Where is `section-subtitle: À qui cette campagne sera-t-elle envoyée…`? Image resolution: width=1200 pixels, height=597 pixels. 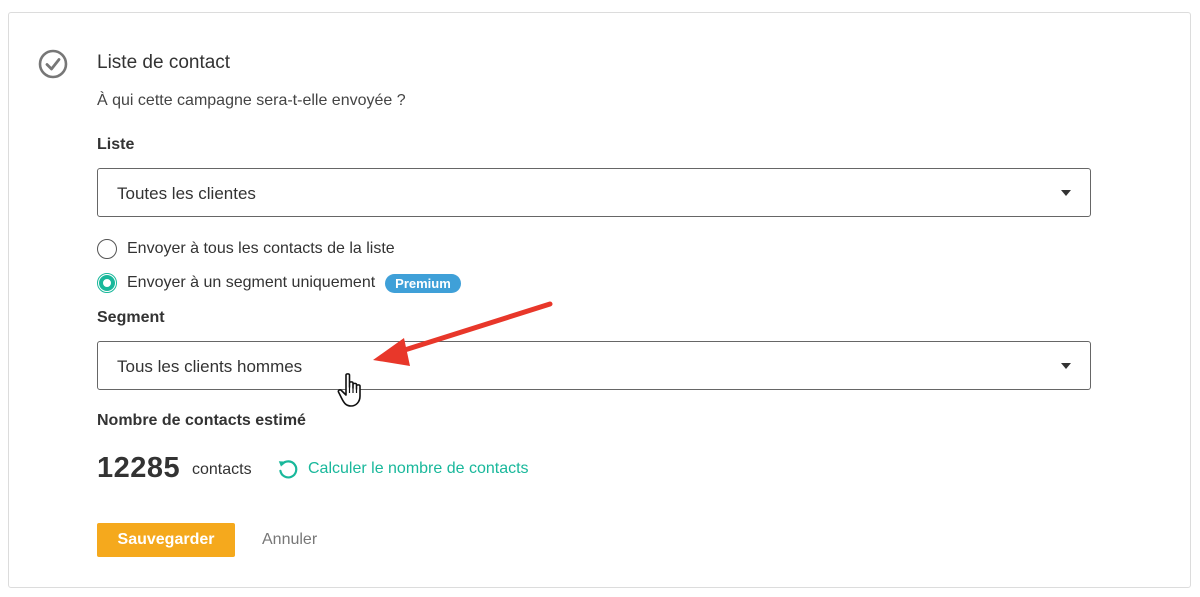 section-subtitle: À qui cette campagne sera-t-elle envoyée… is located at coordinates (251, 100).